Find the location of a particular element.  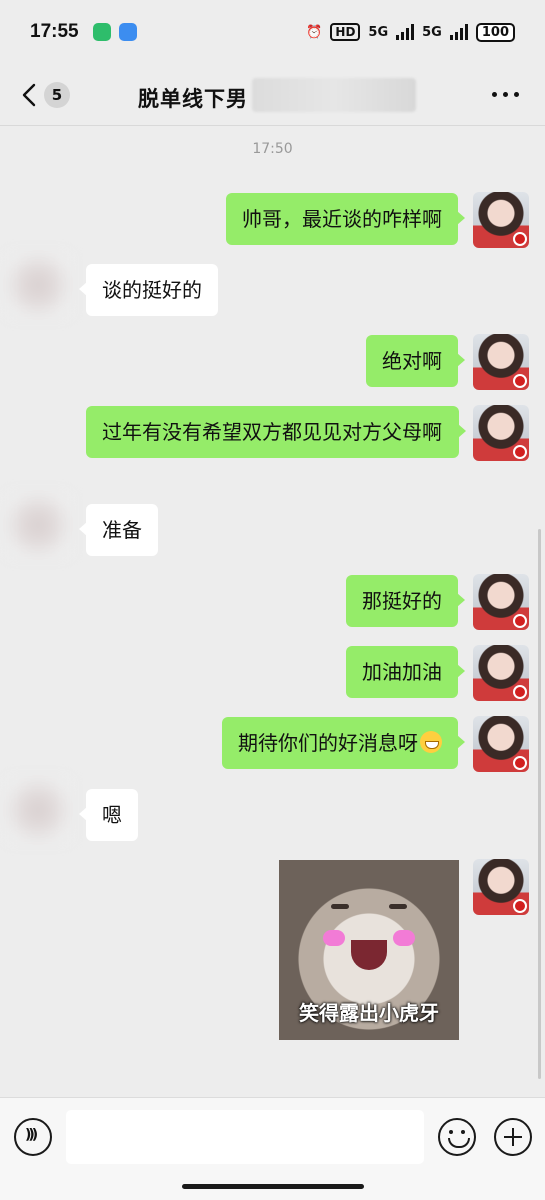

my-message-bubble: 那挺好的 is located at coordinates (405, 601).